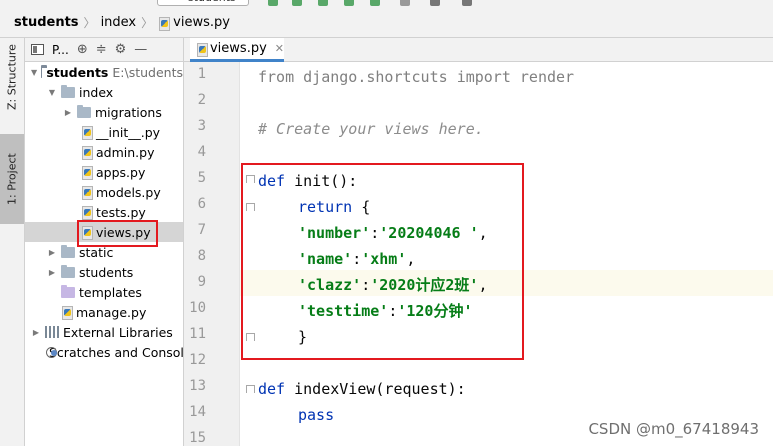 This screenshot has width=773, height=446. I want to click on tree-item-label: views.py, so click(123, 232).